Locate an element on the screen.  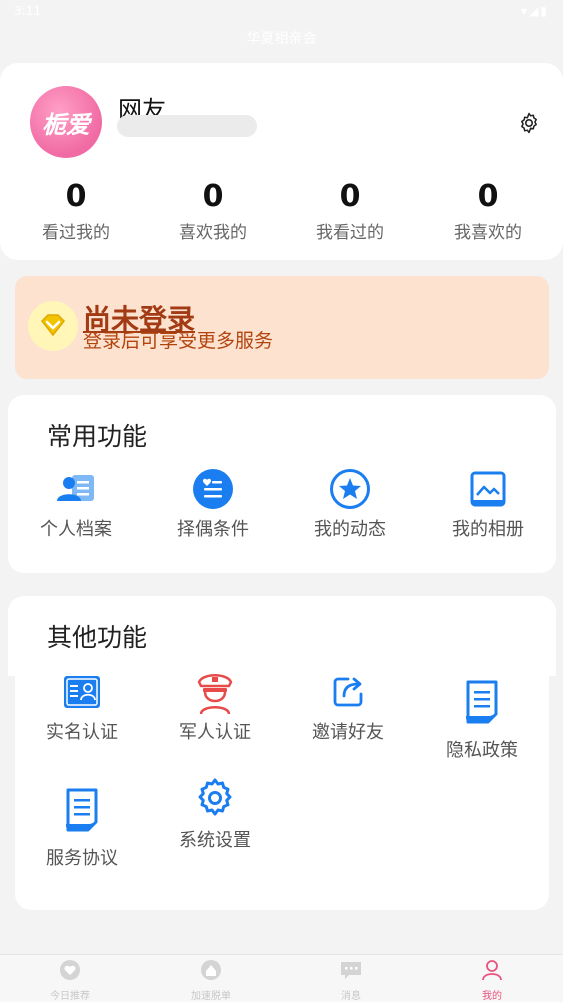
soldier-icon is located at coordinates (215, 694).